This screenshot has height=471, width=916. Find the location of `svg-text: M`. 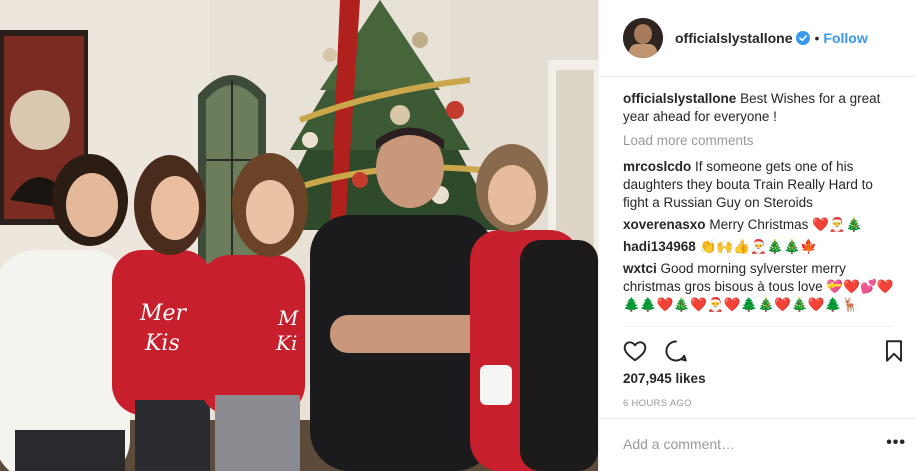

svg-text: M is located at coordinates (288, 318).